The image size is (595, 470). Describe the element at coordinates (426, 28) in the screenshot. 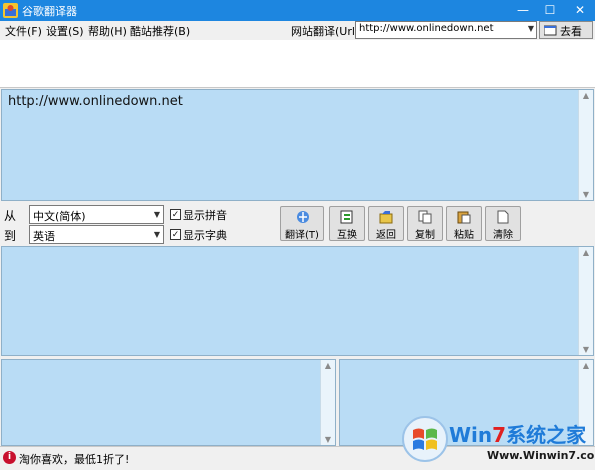

I see `url-value: http://www.onlinedown.net` at that location.